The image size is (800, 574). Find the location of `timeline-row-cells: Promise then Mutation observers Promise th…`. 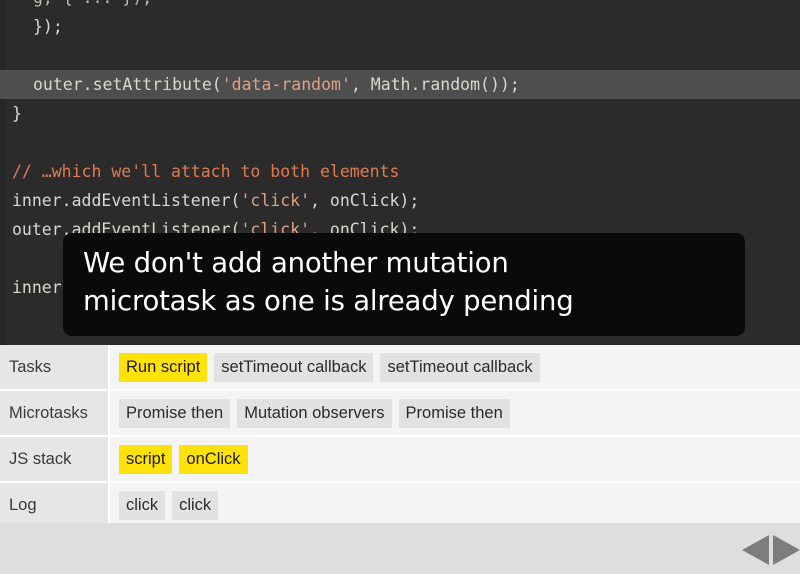

timeline-row-cells: Promise then Mutation observers Promise th… is located at coordinates (455, 413).